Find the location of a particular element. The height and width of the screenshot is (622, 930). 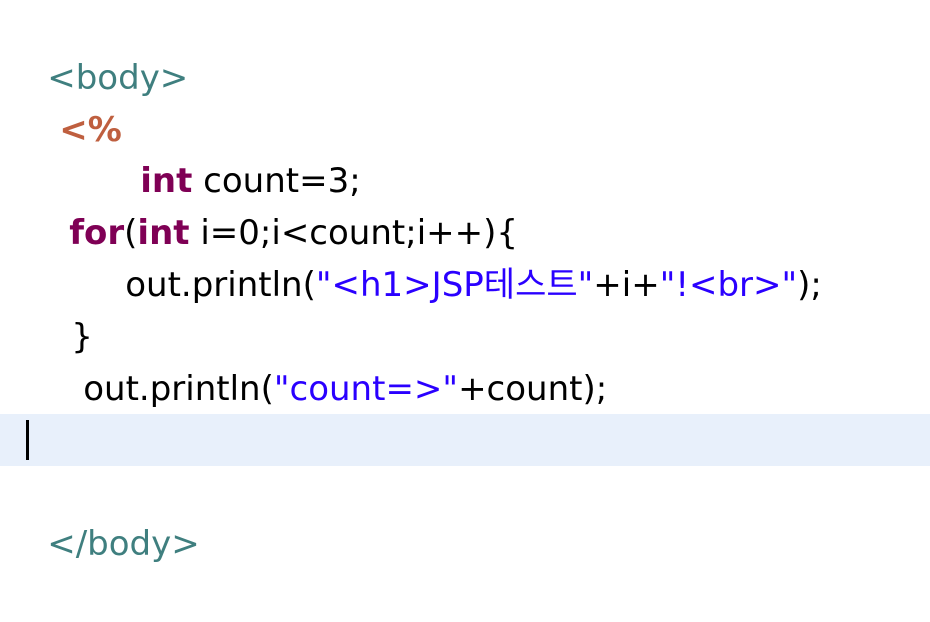

code-line-9-current is located at coordinates (465, 440).